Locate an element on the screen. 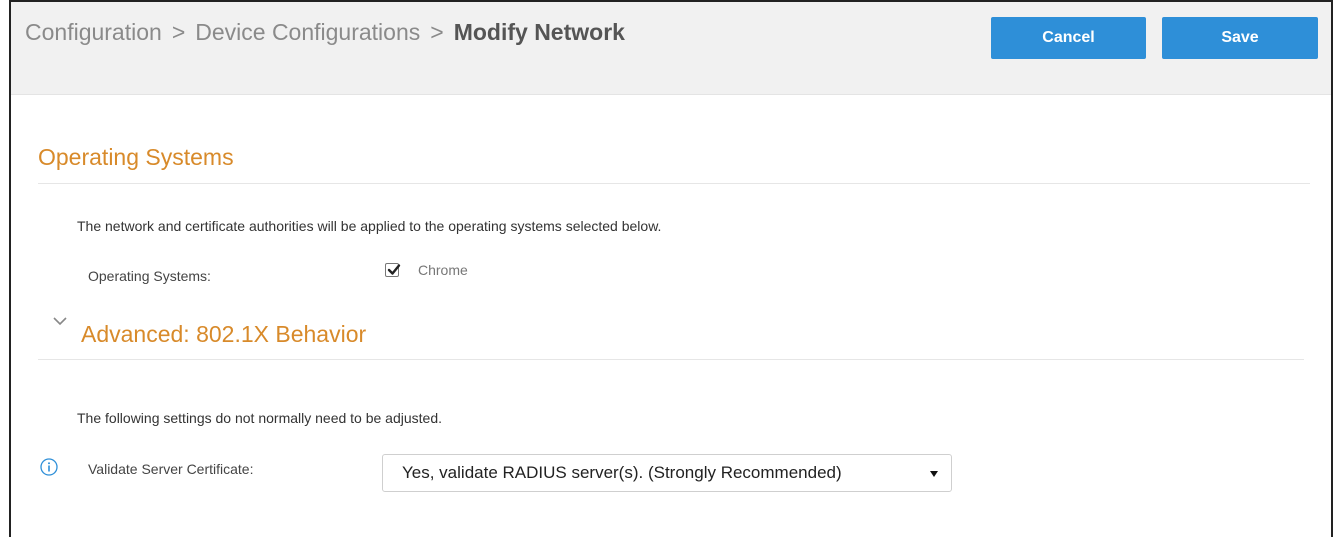 Image resolution: width=1338 pixels, height=537 pixels. breadcrumb-item-device-configurations: Device Configurations is located at coordinates (307, 32).